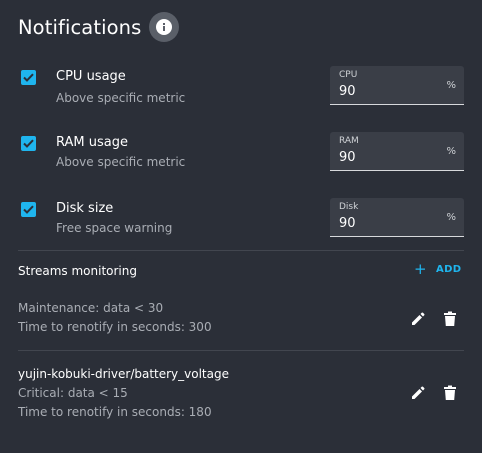  Describe the element at coordinates (349, 207) in the screenshot. I see `field-label: Disk` at that location.